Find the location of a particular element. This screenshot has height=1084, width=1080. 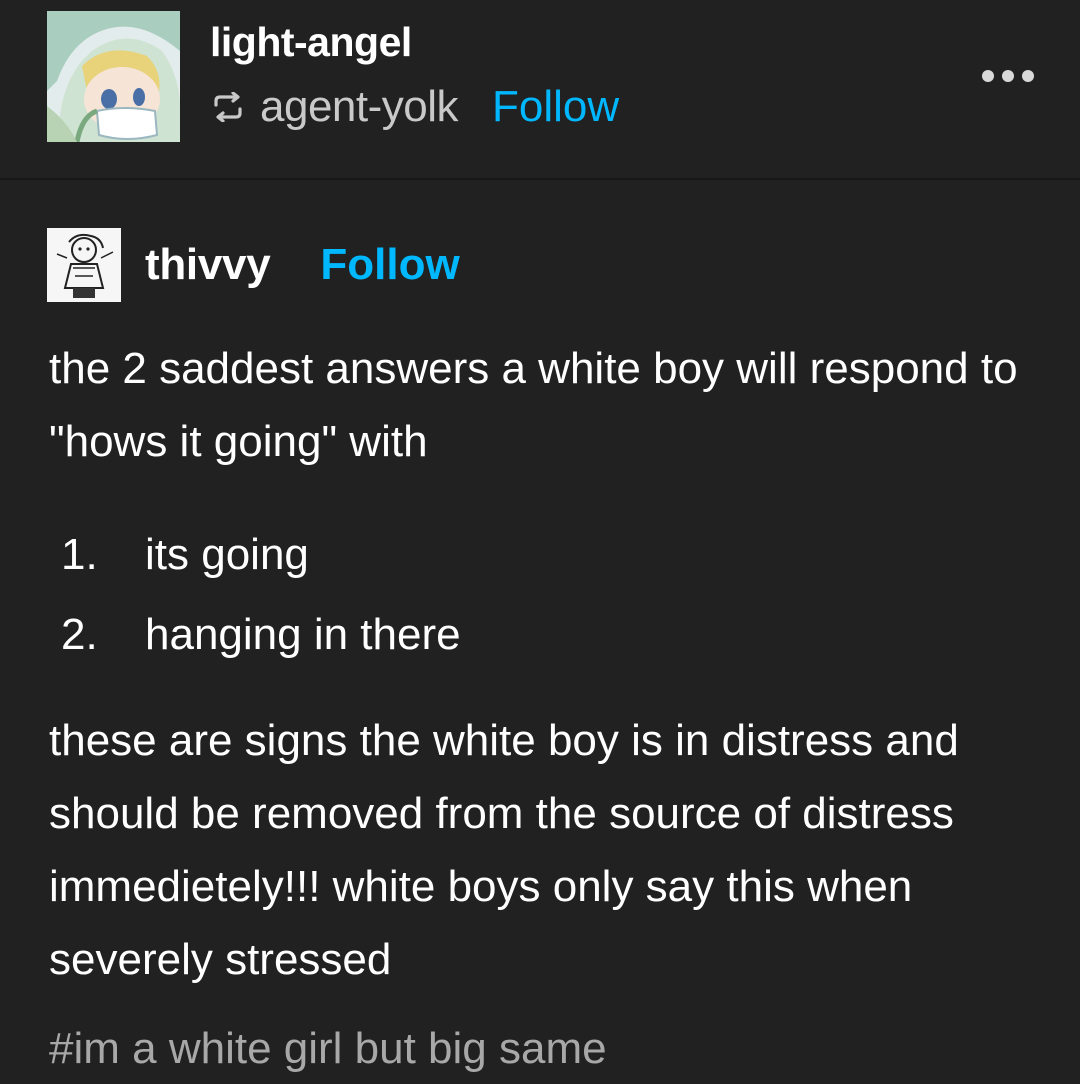

list-number: 1. is located at coordinates (79, 554).